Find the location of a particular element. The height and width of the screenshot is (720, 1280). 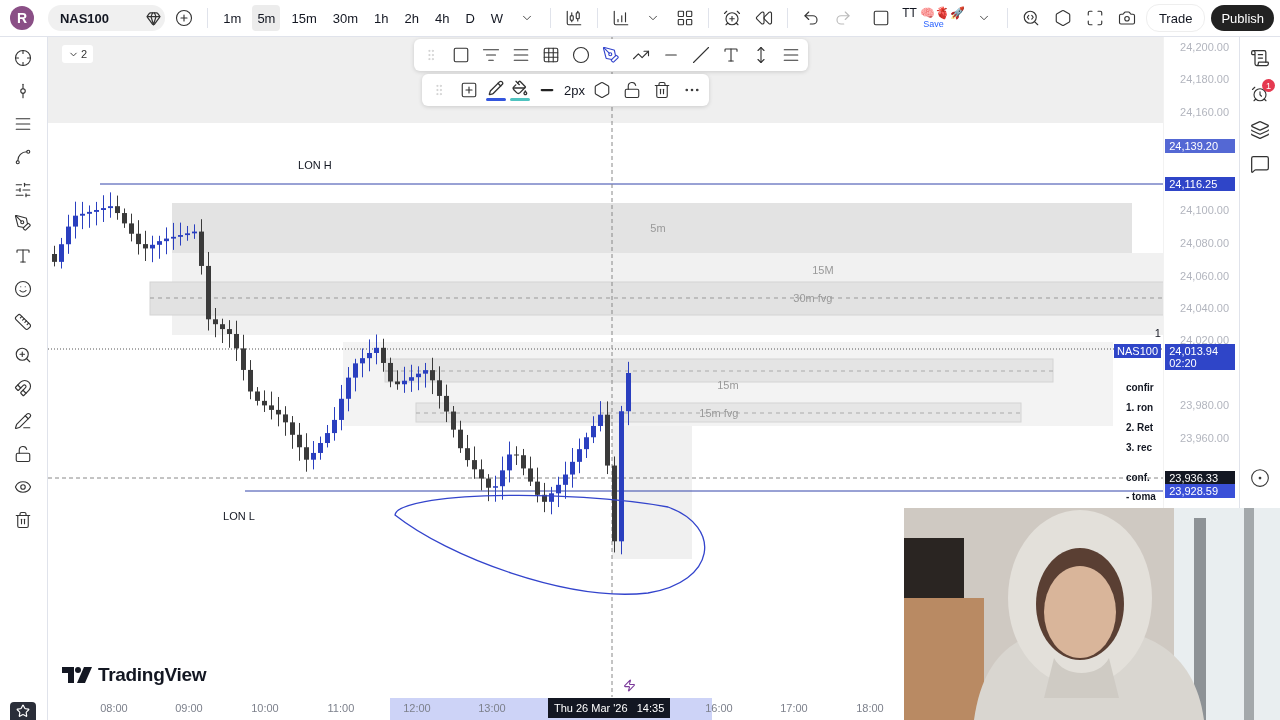

chart-label: 15M is located at coordinates (823, 270).